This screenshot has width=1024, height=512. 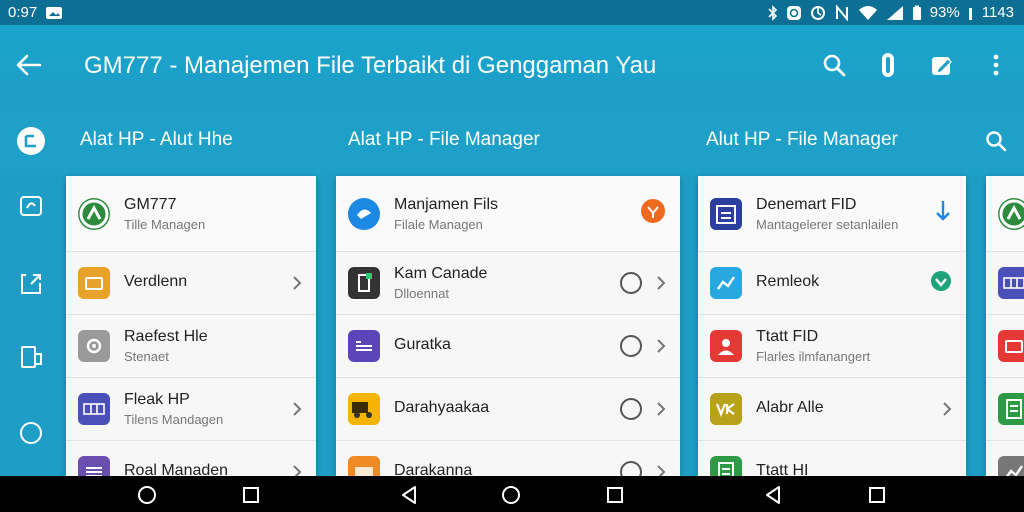 I want to click on list-item: Ttatt HI, so click(x=832, y=458).